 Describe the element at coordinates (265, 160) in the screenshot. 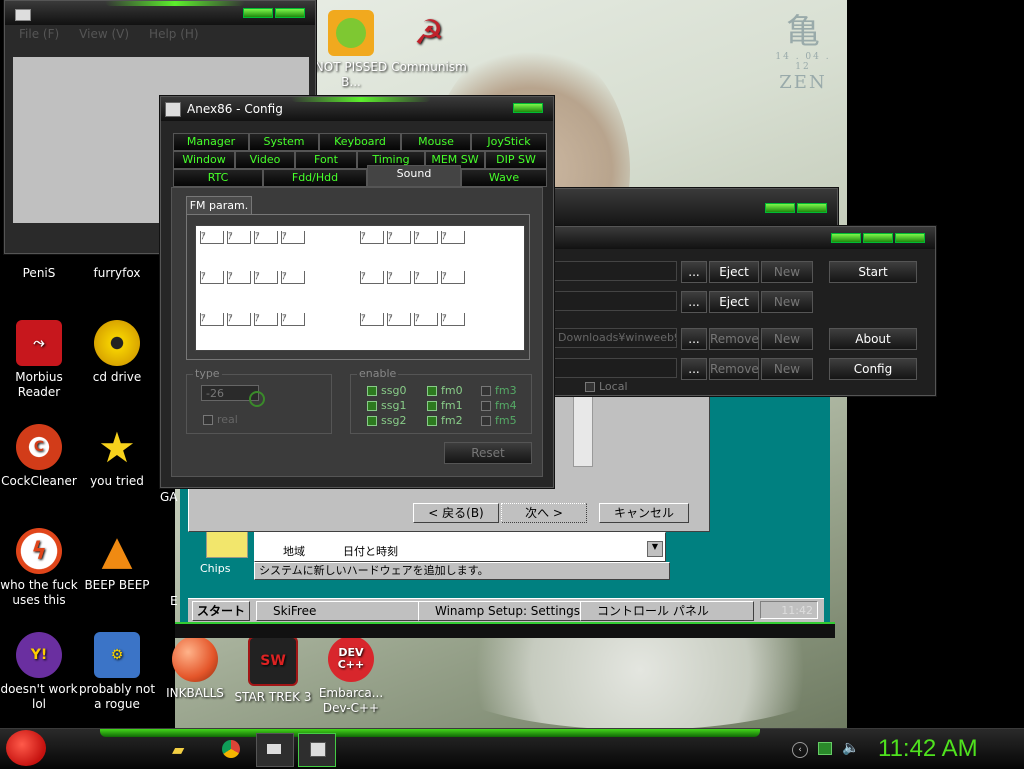

I see `tab-video: Video` at that location.